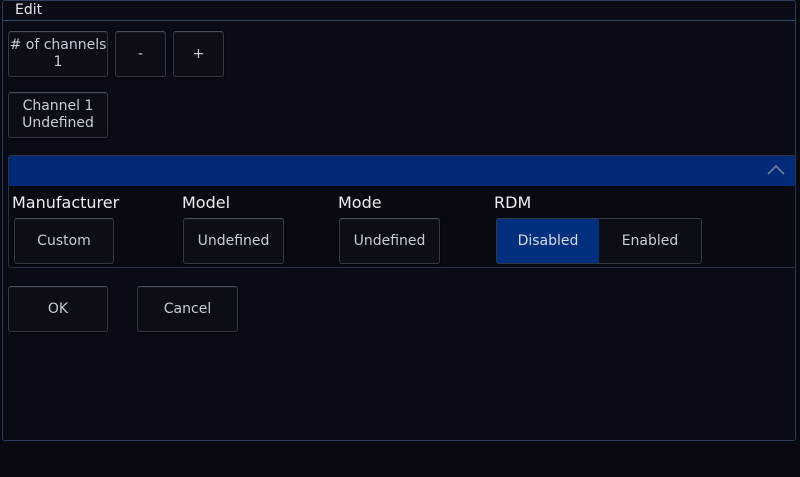  What do you see at coordinates (64, 241) in the screenshot?
I see `manufacturer-button: Custom` at bounding box center [64, 241].